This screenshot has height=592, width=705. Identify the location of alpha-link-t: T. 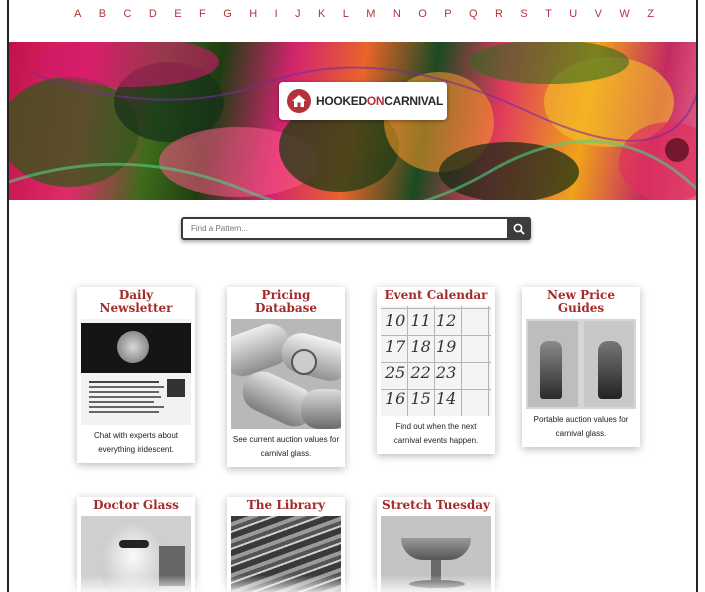
(548, 17).